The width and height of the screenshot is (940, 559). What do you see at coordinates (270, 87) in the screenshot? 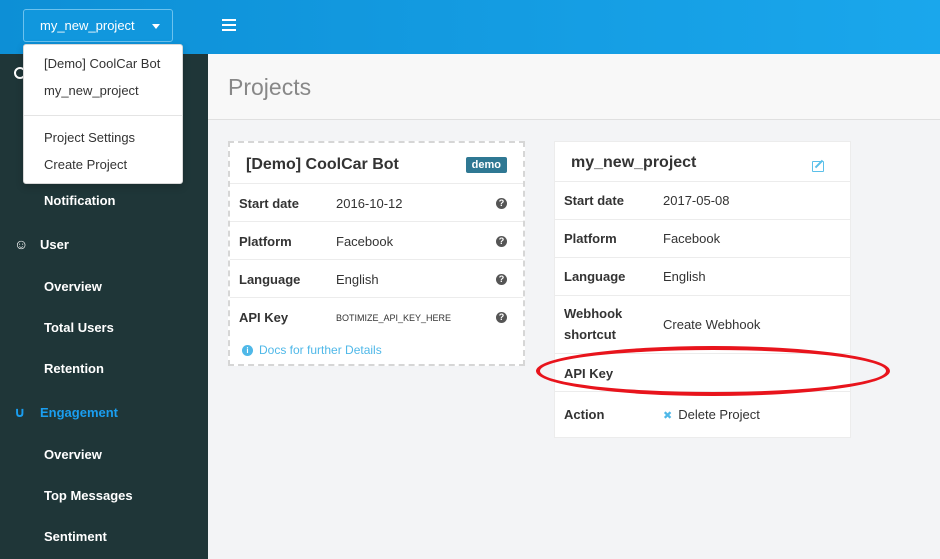
I see `page-title: Projects` at bounding box center [270, 87].